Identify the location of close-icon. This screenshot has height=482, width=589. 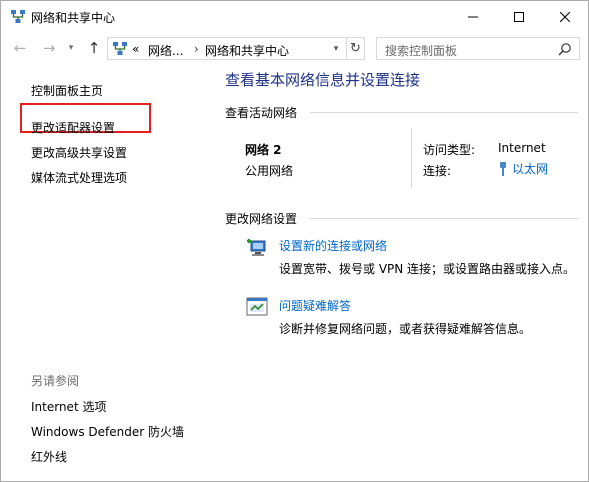
(565, 16).